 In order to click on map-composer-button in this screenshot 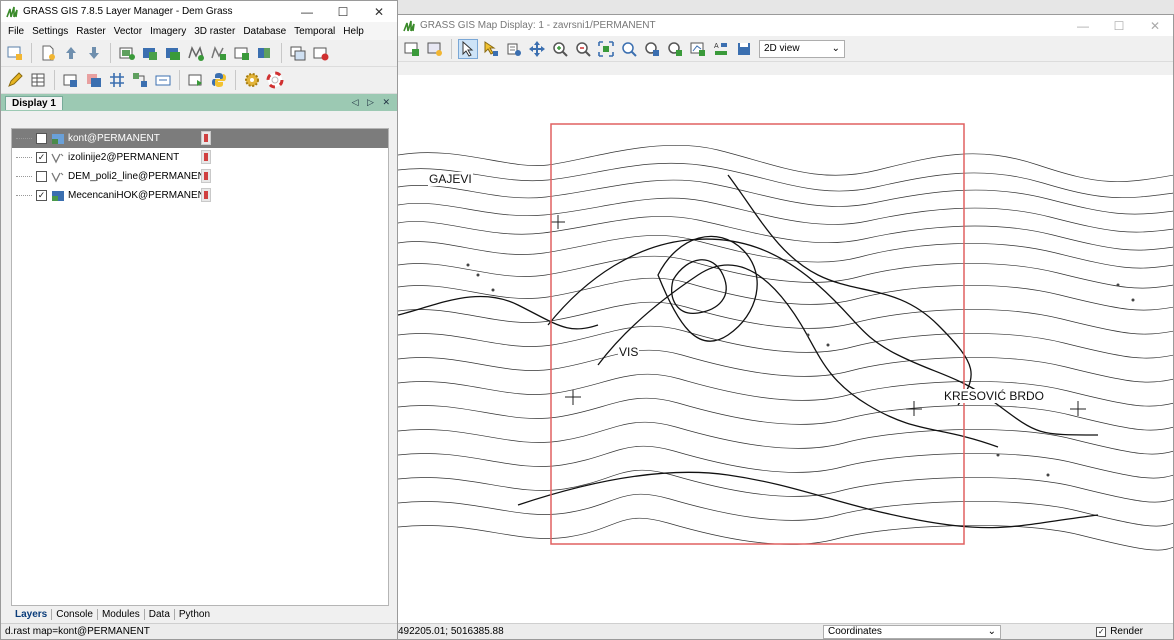, I will do `click(196, 80)`.